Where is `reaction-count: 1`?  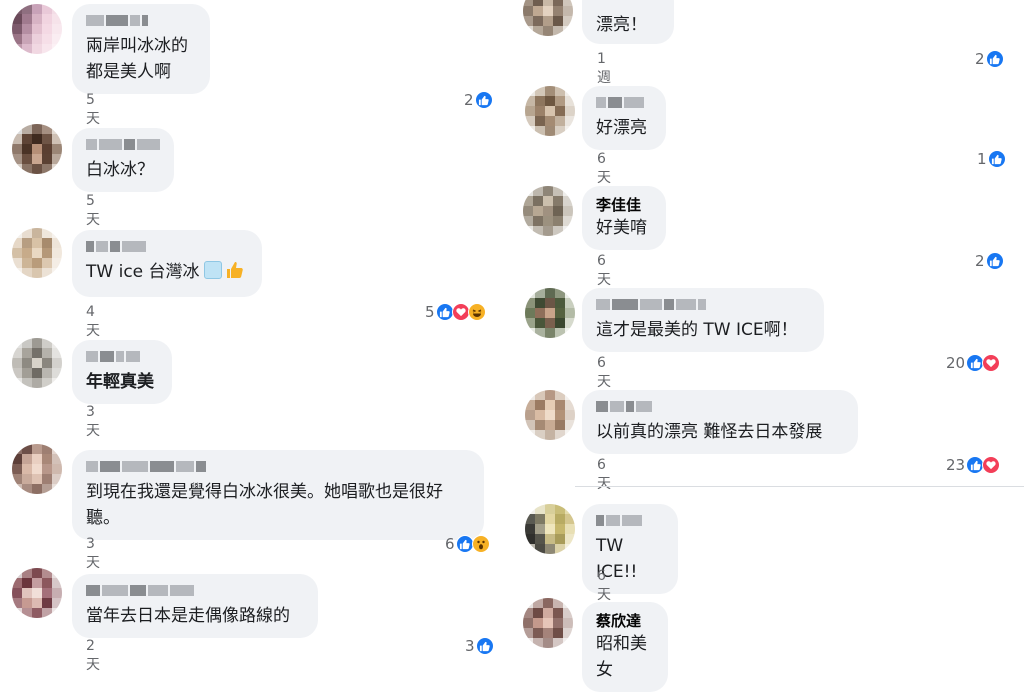
reaction-count: 1 is located at coordinates (982, 159).